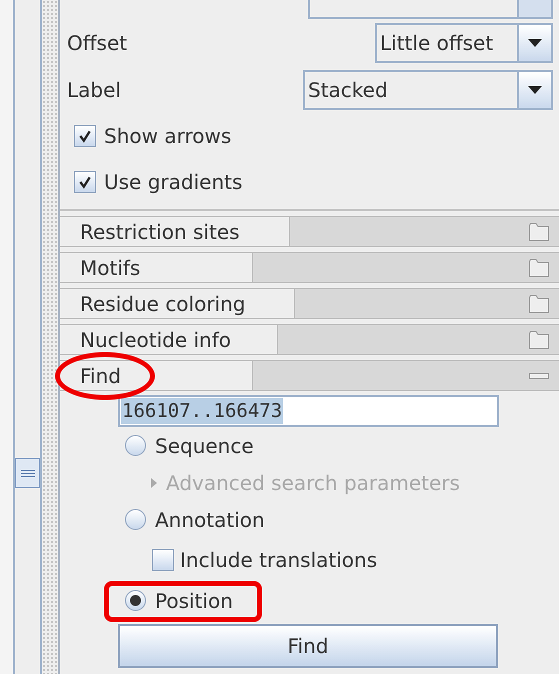 The image size is (559, 674). What do you see at coordinates (309, 267) in the screenshot?
I see `section-header: Motifs` at bounding box center [309, 267].